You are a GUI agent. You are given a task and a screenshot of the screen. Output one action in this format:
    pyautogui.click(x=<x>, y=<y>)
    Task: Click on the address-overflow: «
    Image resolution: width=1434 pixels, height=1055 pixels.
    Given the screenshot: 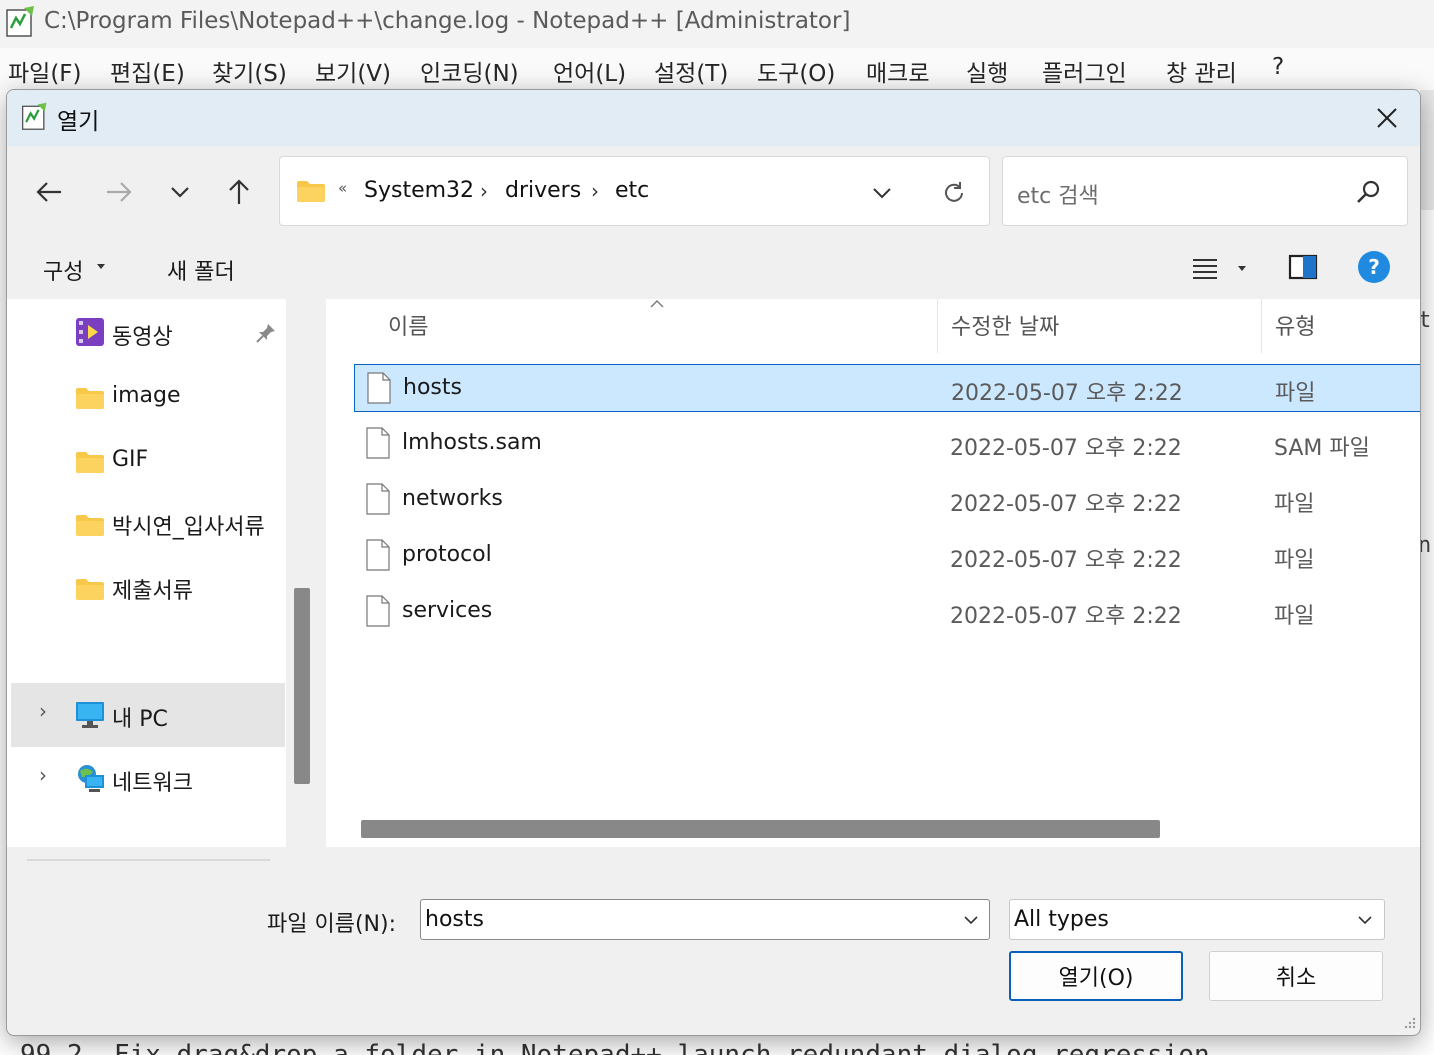 What is the action you would take?
    pyautogui.click(x=342, y=188)
    